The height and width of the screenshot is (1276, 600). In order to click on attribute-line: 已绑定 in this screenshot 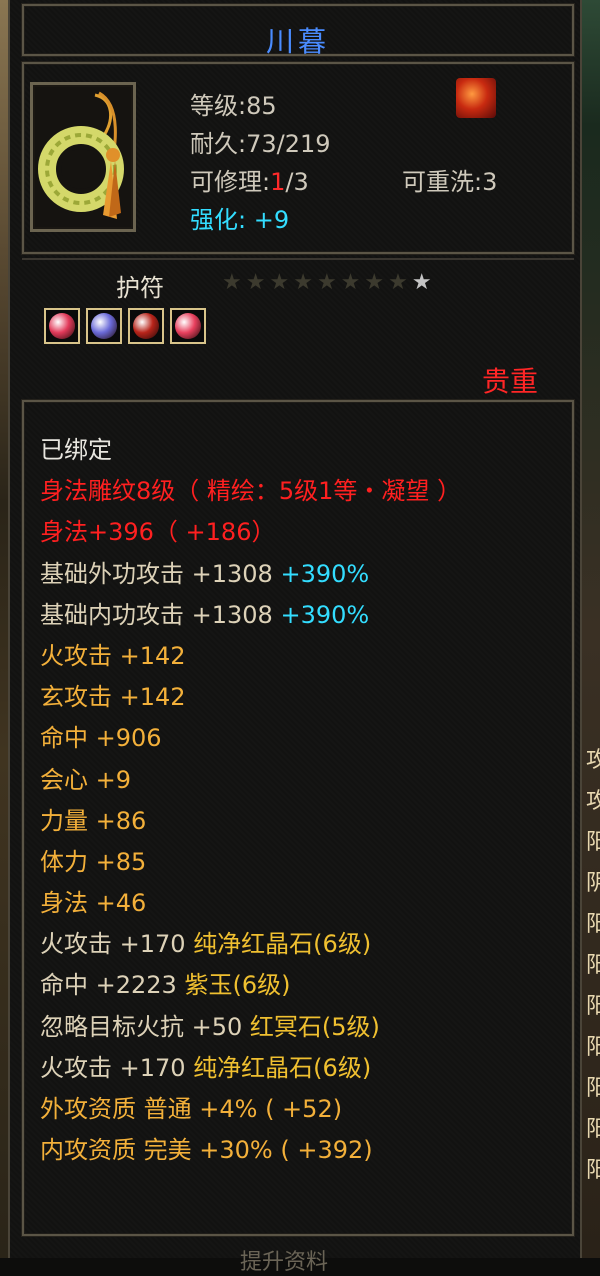, I will do `click(250, 450)`.